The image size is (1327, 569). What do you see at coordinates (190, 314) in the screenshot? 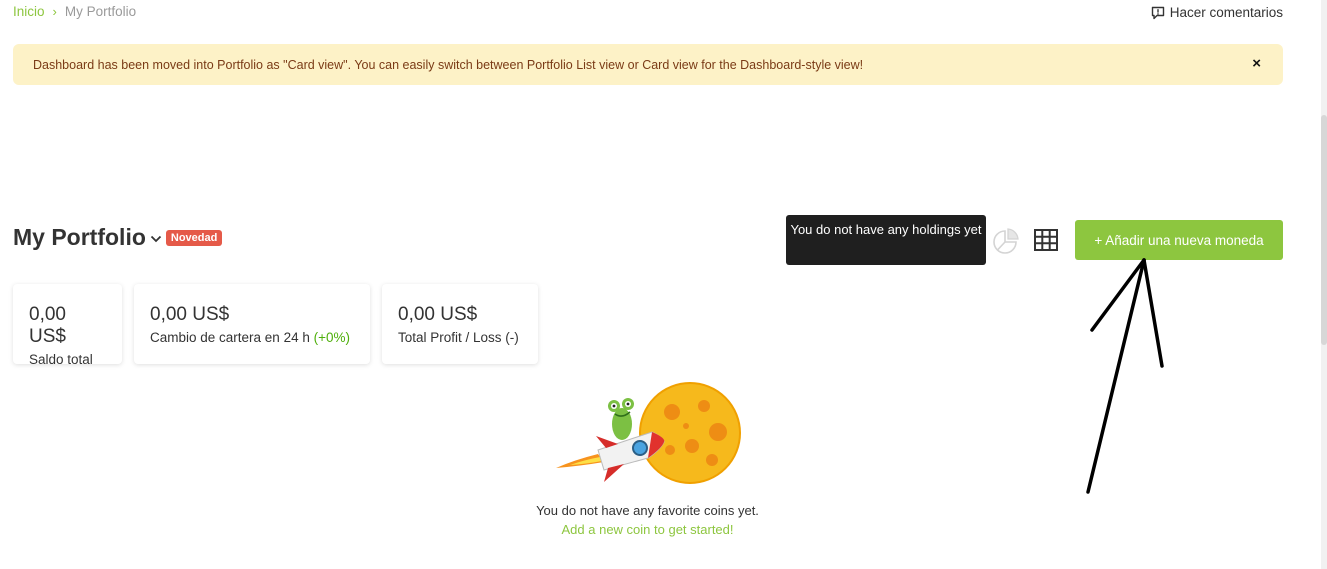
I see `portfolio-change-value: 0,00 US$` at bounding box center [190, 314].